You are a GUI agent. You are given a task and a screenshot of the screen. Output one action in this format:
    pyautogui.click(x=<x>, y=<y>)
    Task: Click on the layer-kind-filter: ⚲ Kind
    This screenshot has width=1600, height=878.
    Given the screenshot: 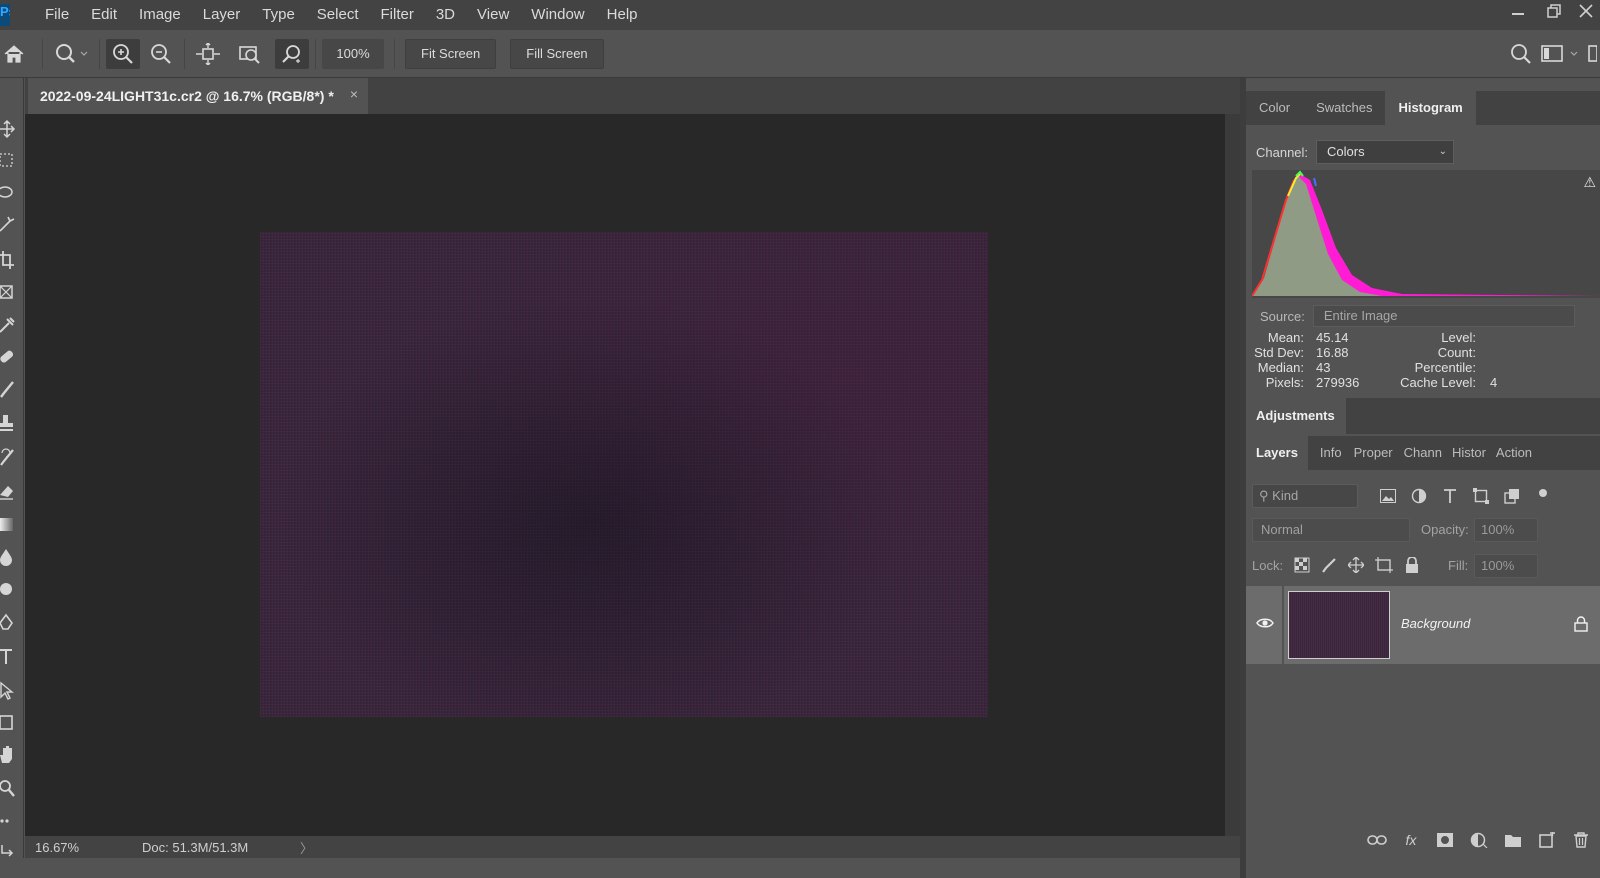 What is the action you would take?
    pyautogui.click(x=1305, y=496)
    